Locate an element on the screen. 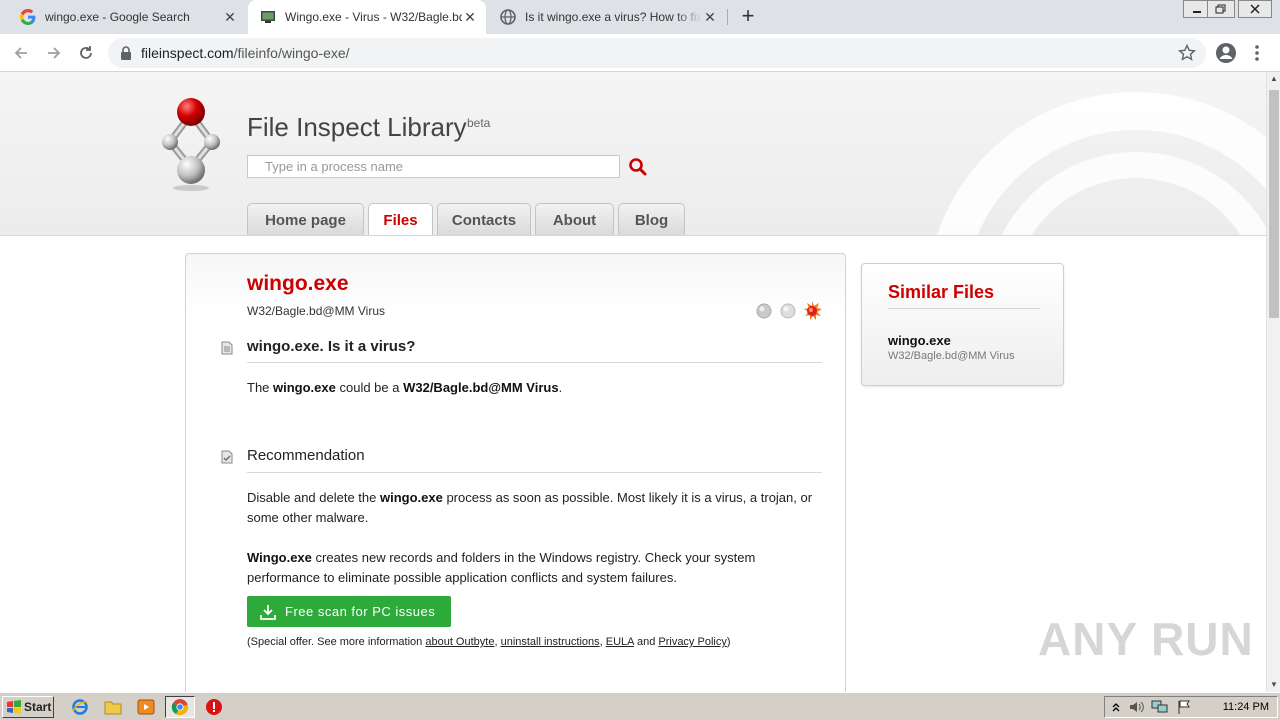 This screenshot has height=720, width=1280. free-scan-button: Free scan for PC issues is located at coordinates (349, 611).